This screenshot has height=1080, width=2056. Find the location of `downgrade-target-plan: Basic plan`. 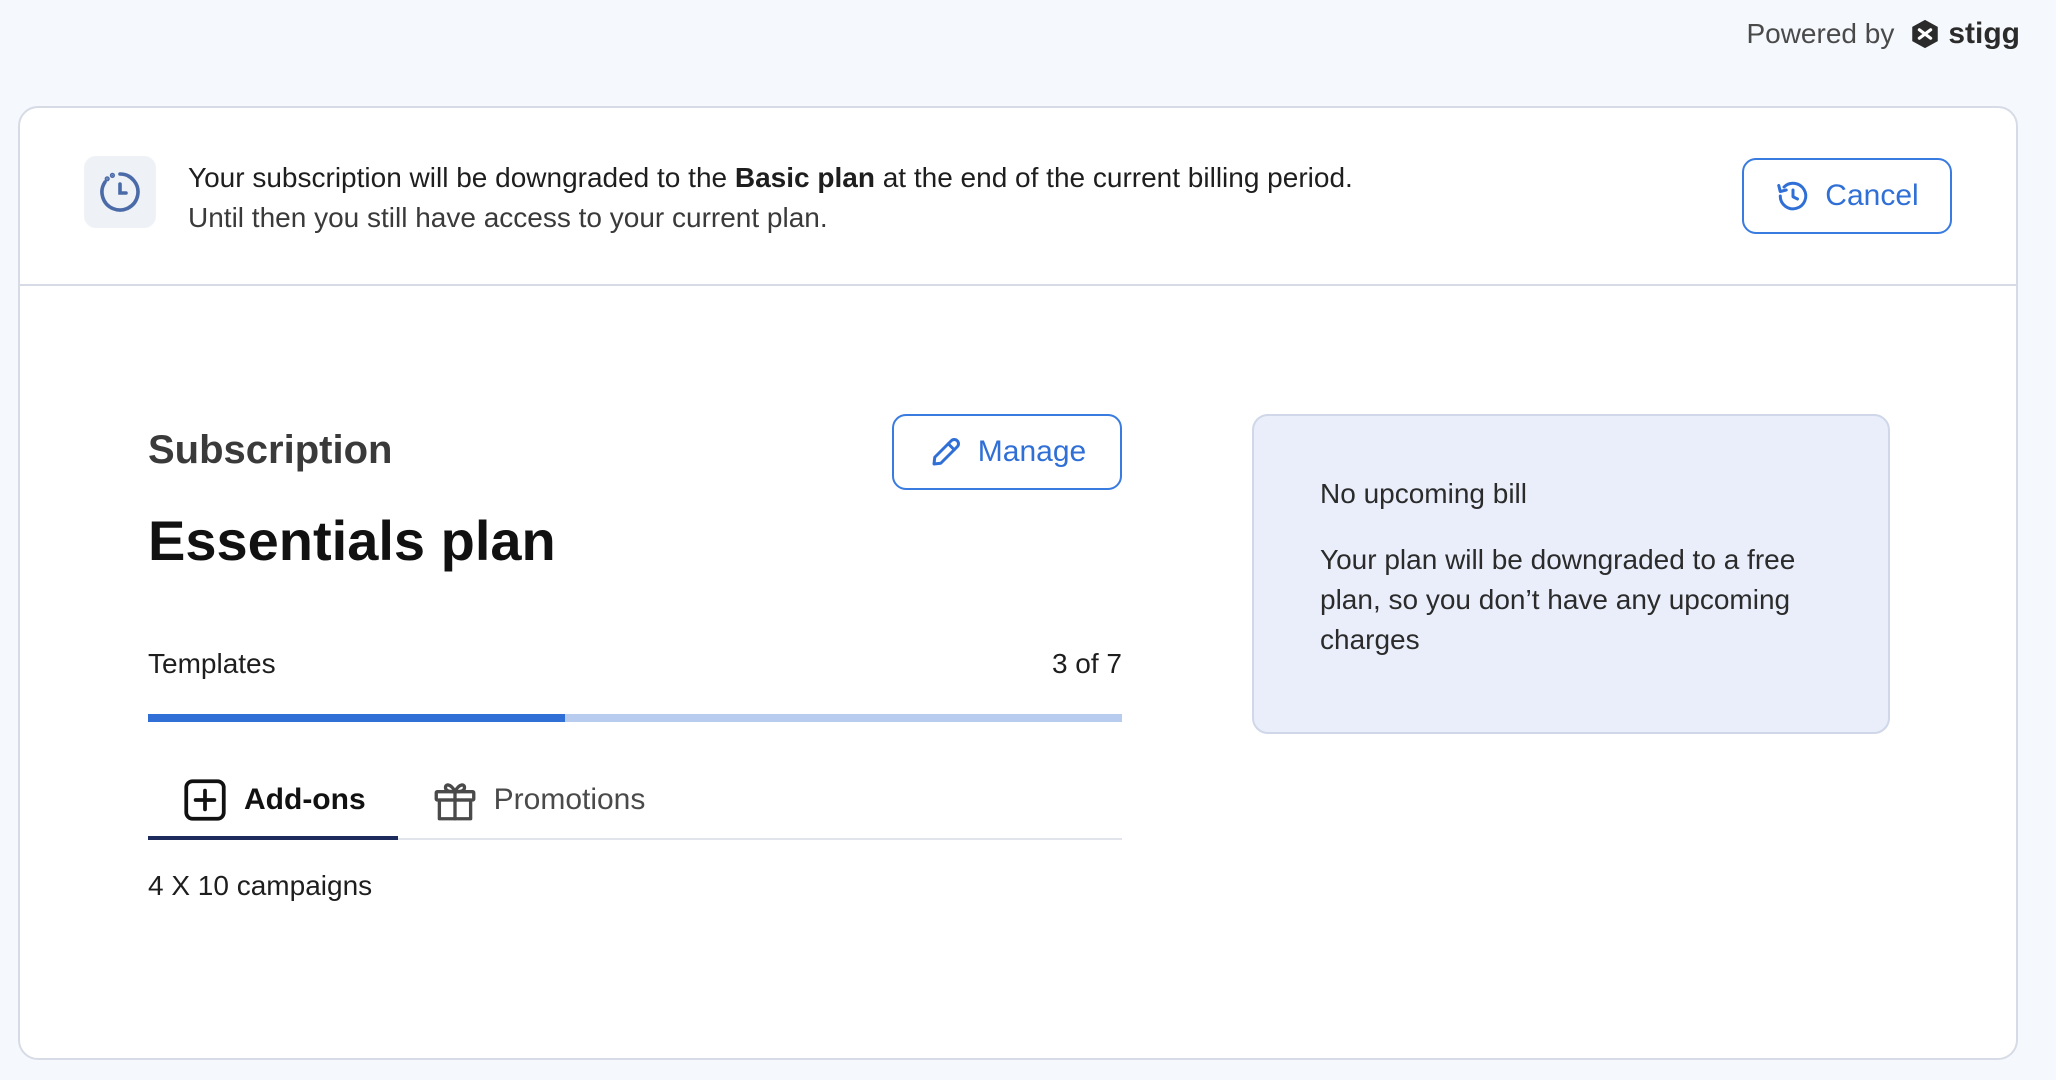

downgrade-target-plan: Basic plan is located at coordinates (804, 177).